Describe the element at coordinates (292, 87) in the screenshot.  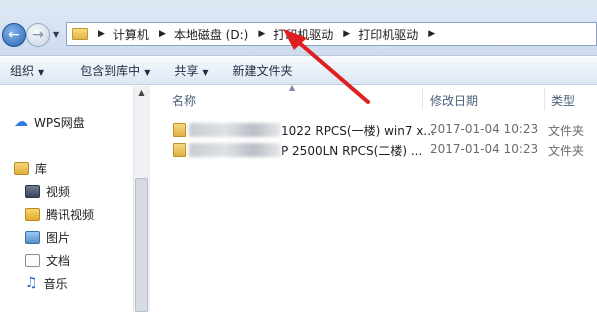
I see `sort-indicator-icon: ▲` at that location.